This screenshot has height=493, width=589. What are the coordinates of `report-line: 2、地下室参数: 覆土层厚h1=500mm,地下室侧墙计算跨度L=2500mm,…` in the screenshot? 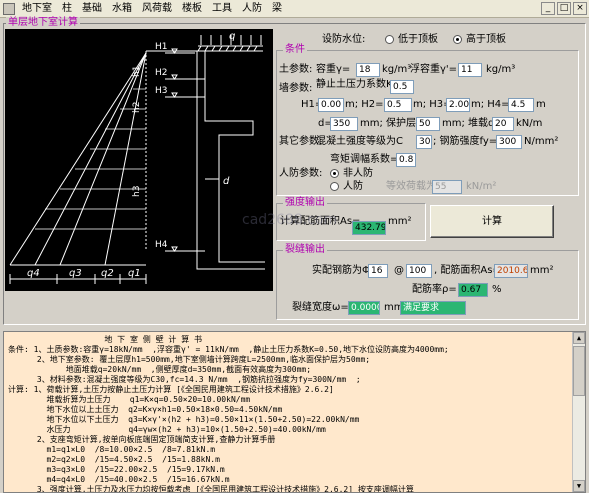 It's located at (189, 359).